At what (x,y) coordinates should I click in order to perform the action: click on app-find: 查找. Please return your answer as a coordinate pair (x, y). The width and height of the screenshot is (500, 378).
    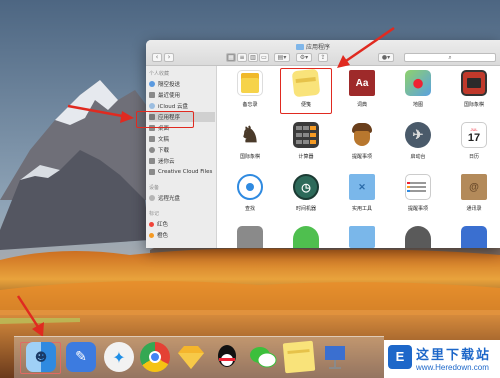
    Looking at the image, I should click on (250, 197).